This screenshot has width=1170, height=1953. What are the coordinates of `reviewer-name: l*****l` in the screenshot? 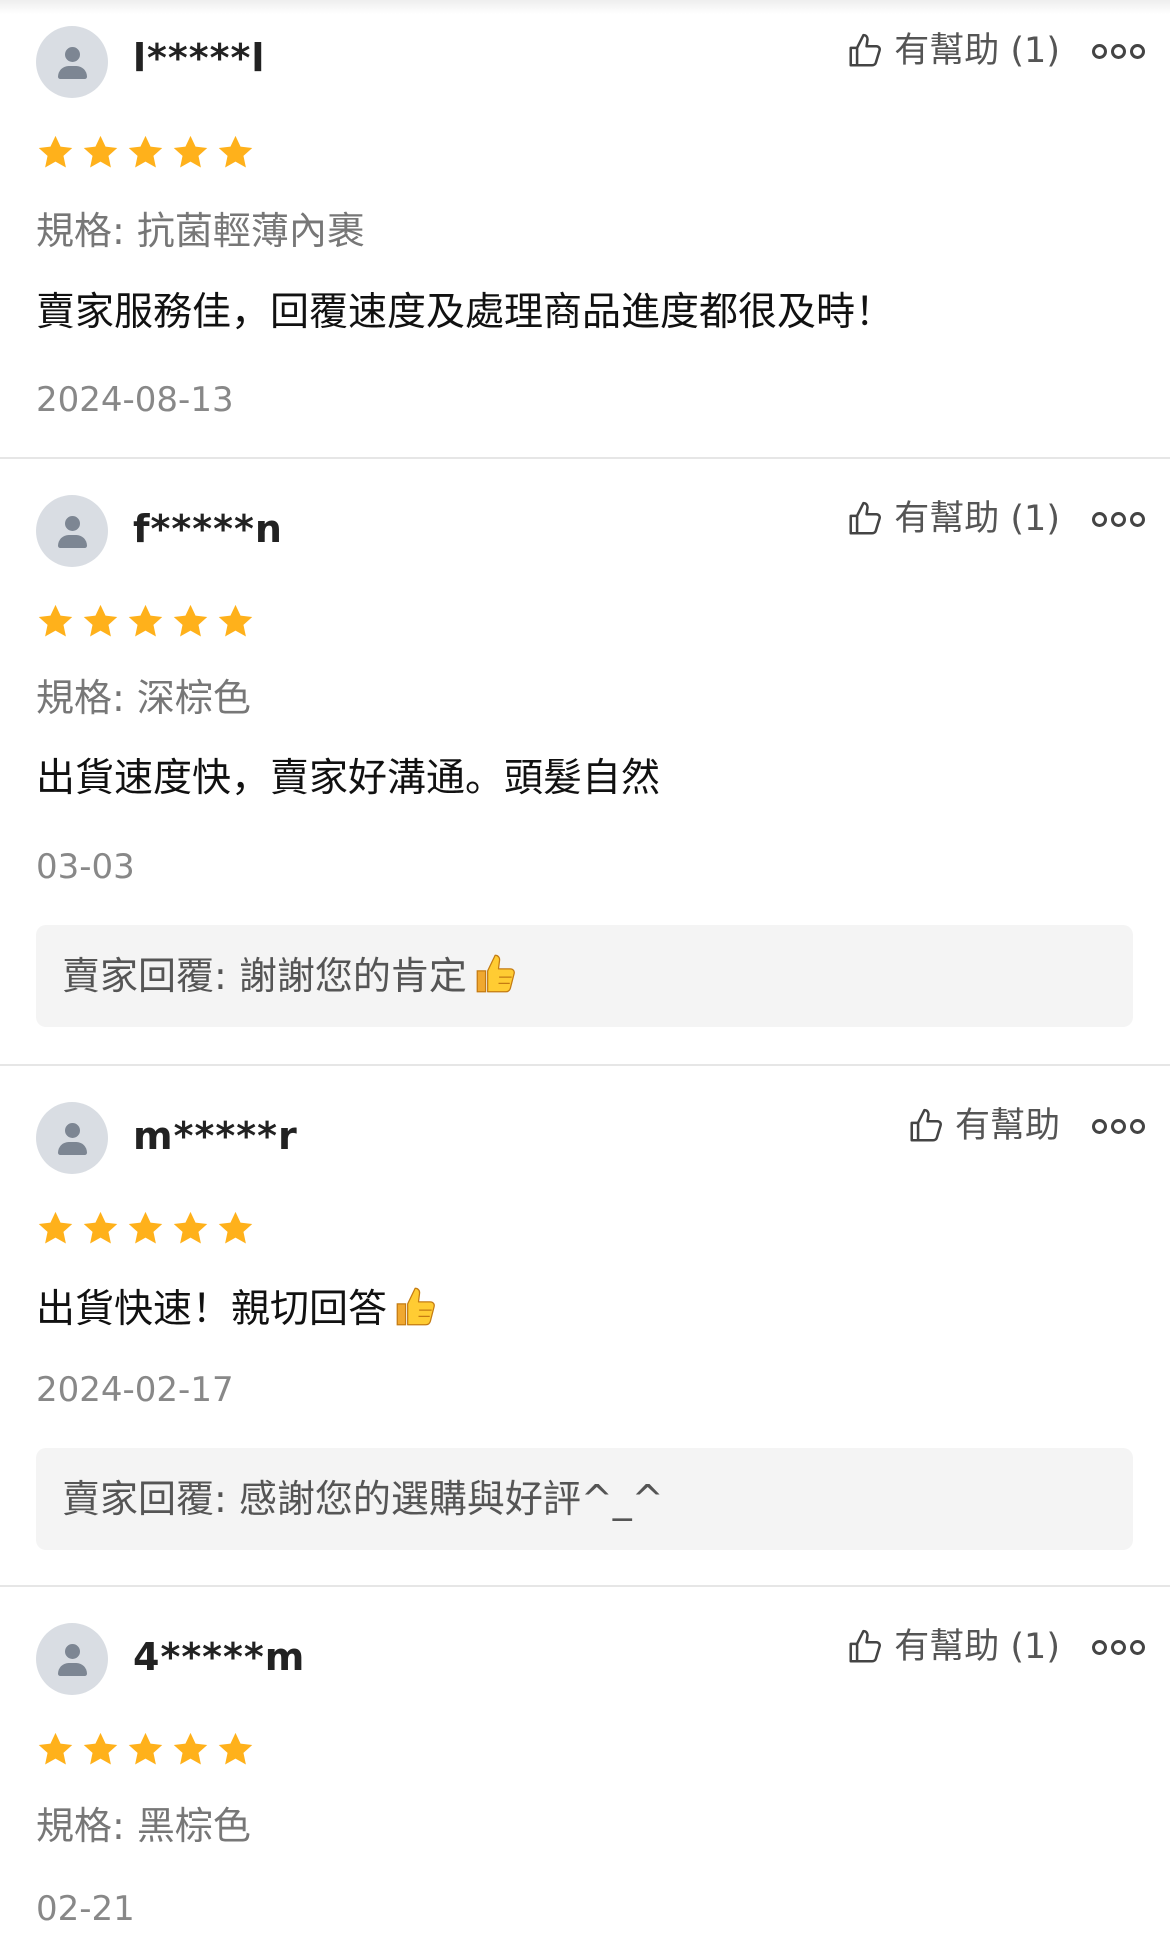 It's located at (199, 58).